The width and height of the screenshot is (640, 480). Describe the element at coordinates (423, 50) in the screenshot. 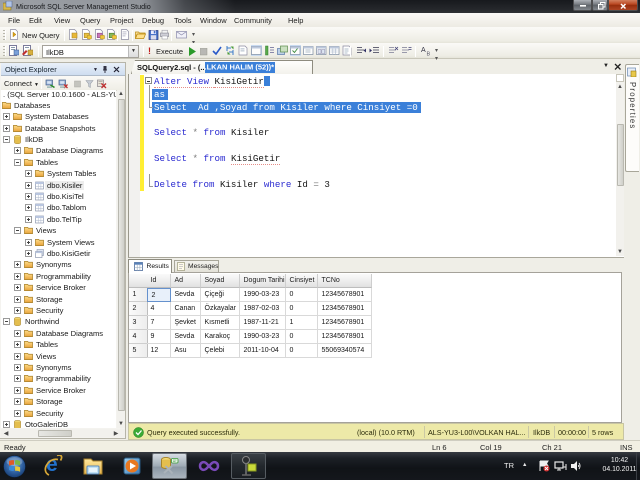

I see `svg-text: A` at that location.